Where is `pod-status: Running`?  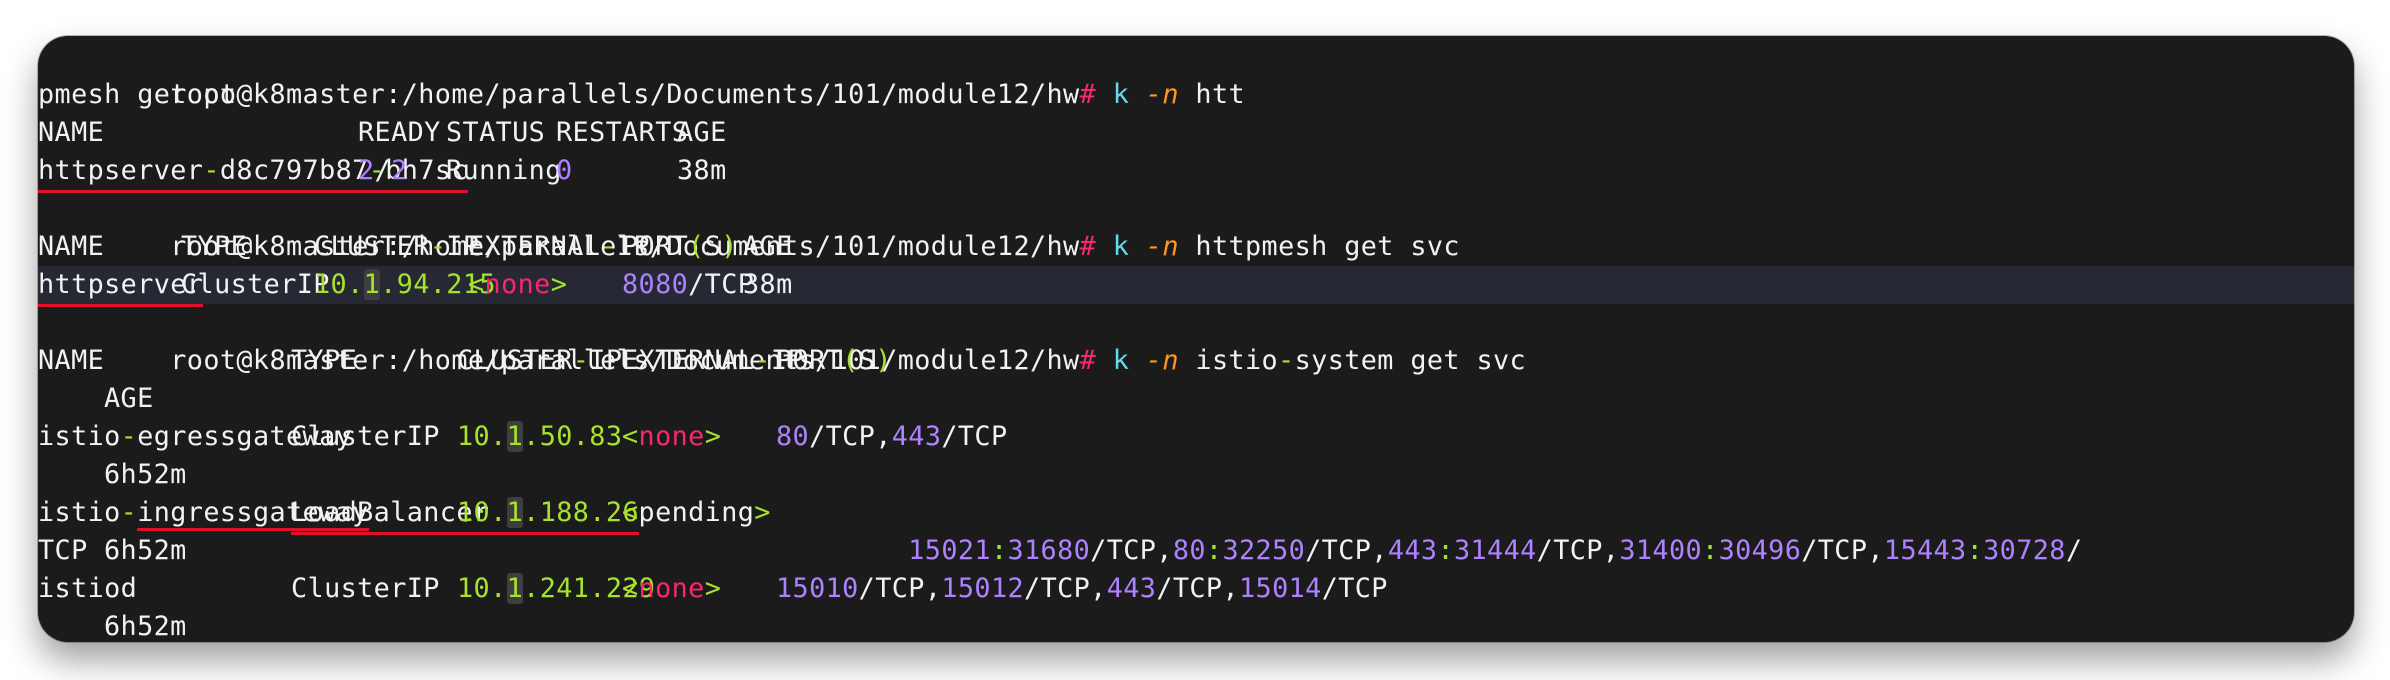
pod-status: Running is located at coordinates (504, 170).